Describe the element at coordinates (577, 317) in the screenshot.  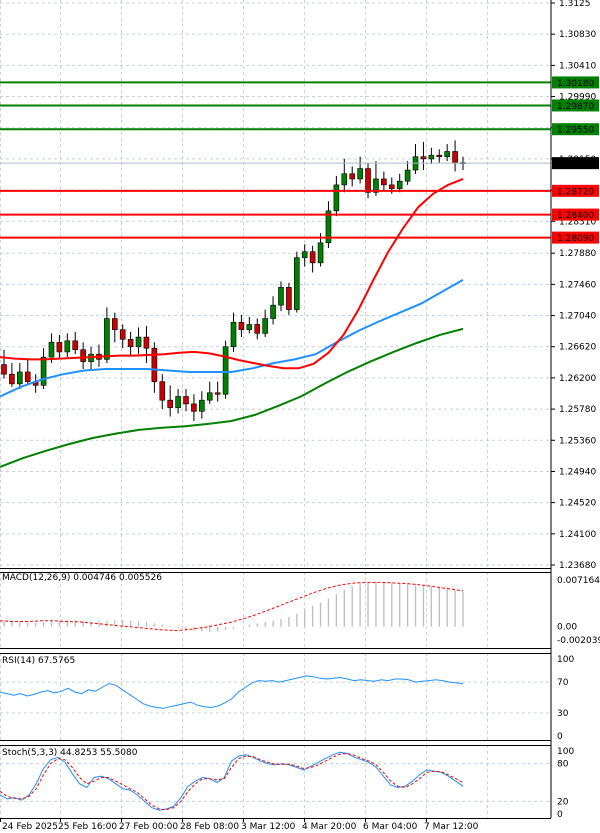
I see `price-tick-label: 1.27040` at that location.